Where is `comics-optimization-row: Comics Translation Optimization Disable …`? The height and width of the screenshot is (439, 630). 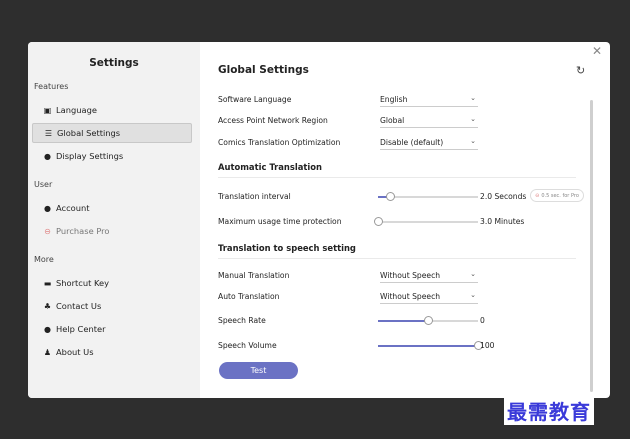 comics-optimization-row: Comics Translation Optimization Disable … is located at coordinates (398, 143).